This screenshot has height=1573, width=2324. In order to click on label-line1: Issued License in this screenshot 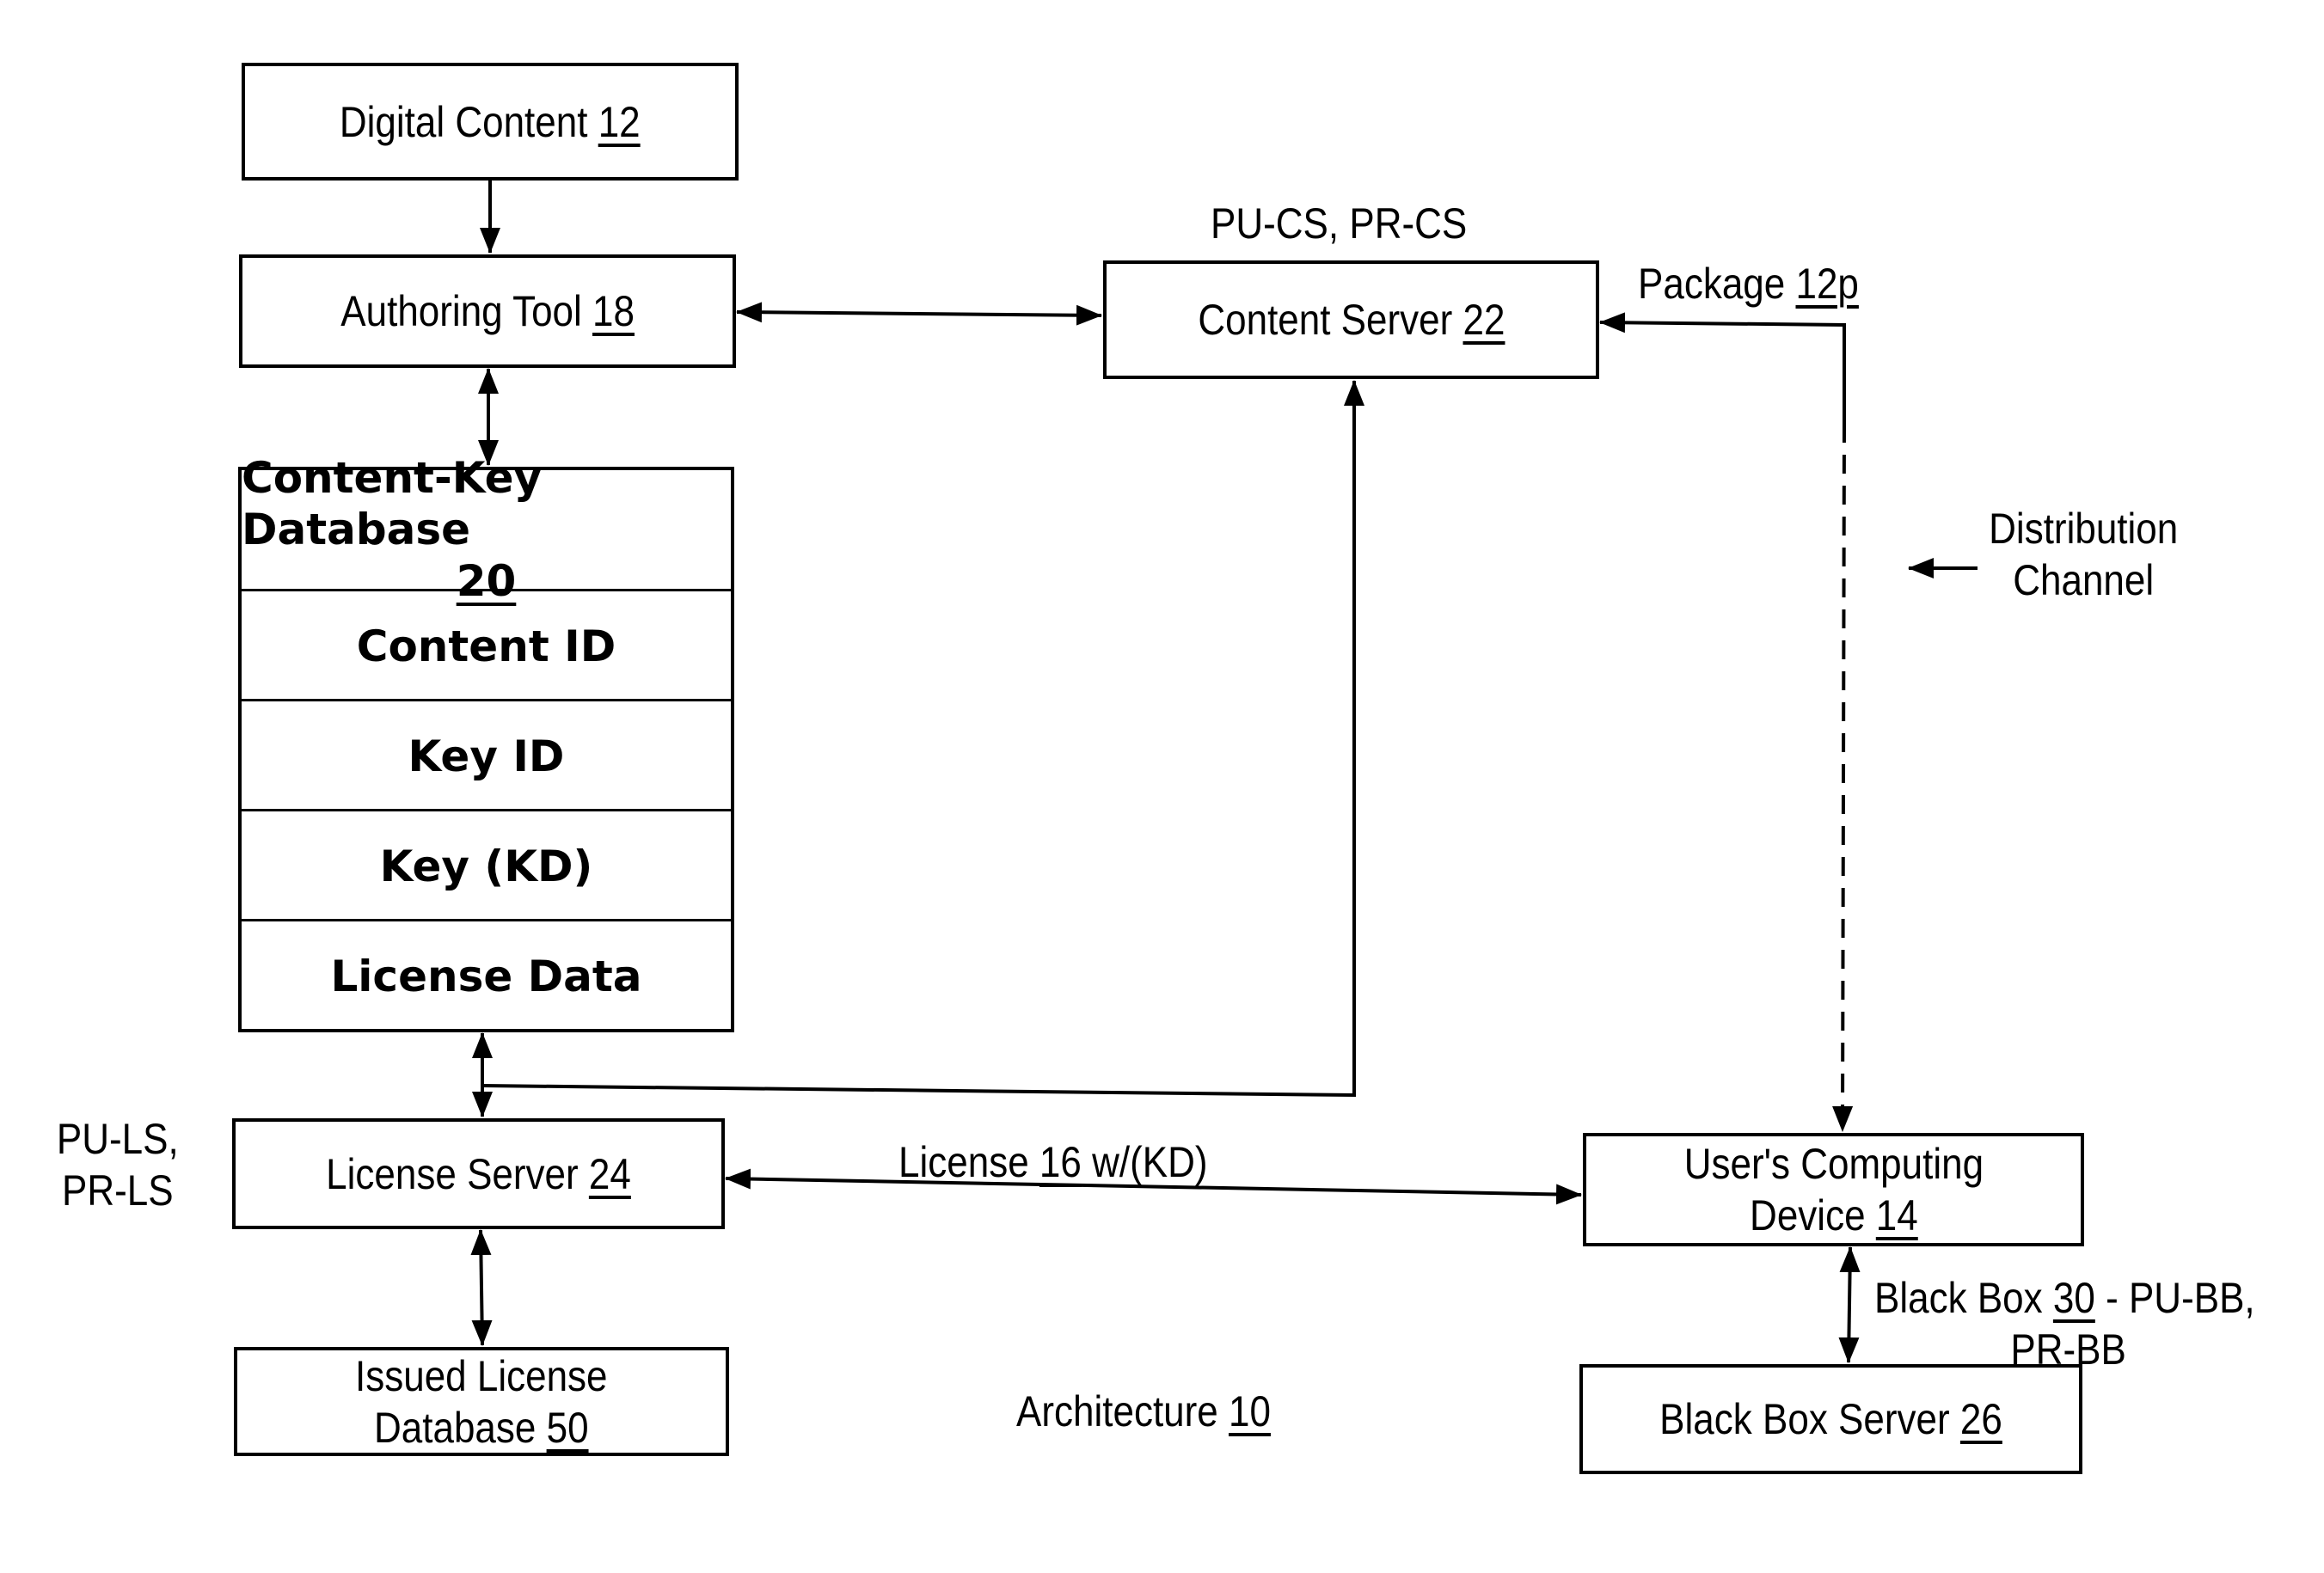, I will do `click(481, 1375)`.